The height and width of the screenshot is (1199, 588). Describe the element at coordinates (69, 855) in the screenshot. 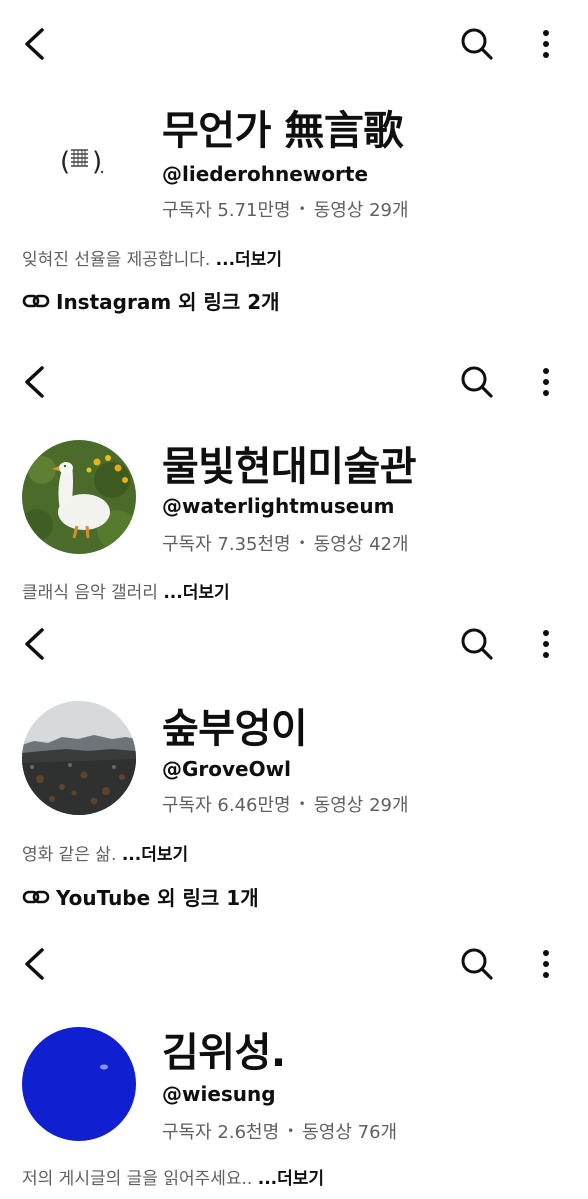

I see `description-text: 영화 같은 삶.` at that location.